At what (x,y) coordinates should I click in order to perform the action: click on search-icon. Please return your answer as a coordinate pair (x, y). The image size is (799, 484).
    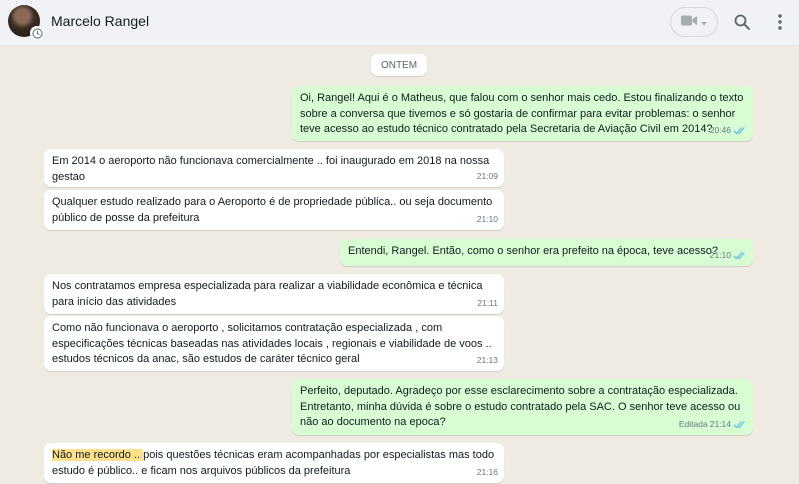
    Looking at the image, I should click on (742, 22).